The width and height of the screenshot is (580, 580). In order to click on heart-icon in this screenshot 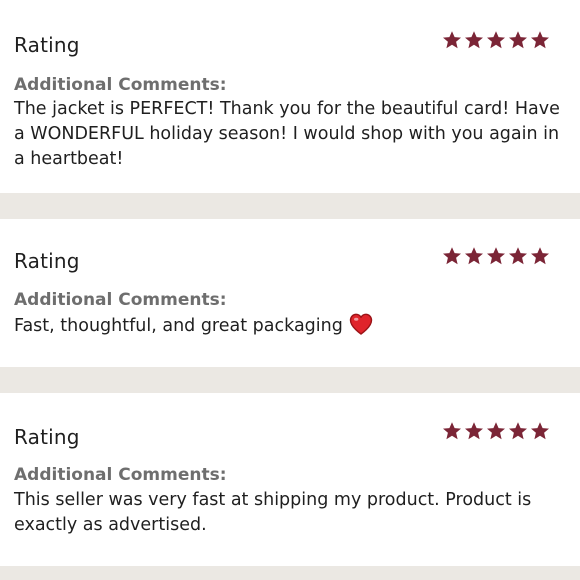, I will do `click(361, 324)`.